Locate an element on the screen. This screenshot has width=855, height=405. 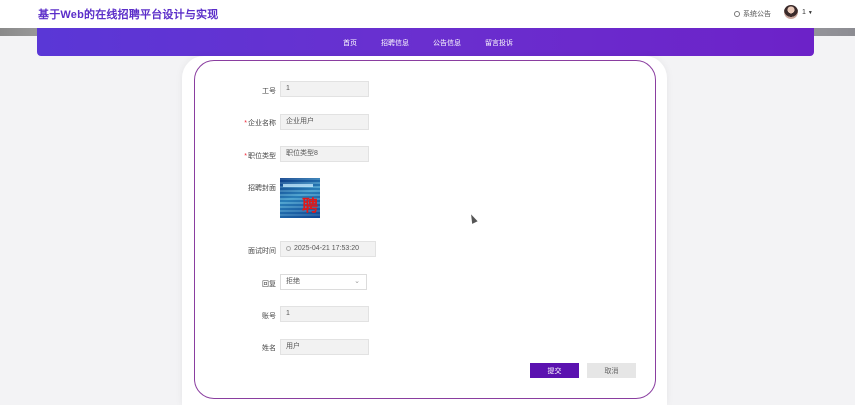
name-field: 用户 is located at coordinates (324, 347).